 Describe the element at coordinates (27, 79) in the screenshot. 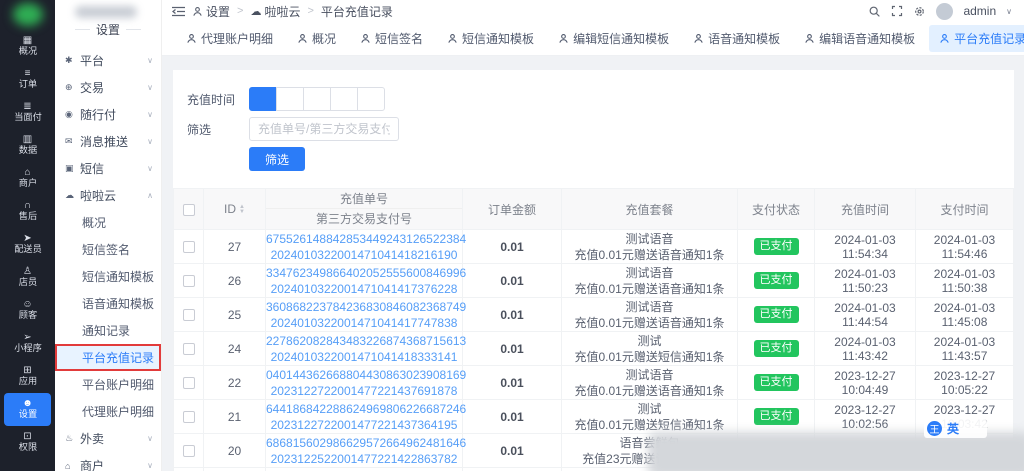

I see `rail-item-orders: ≡ 订单` at that location.